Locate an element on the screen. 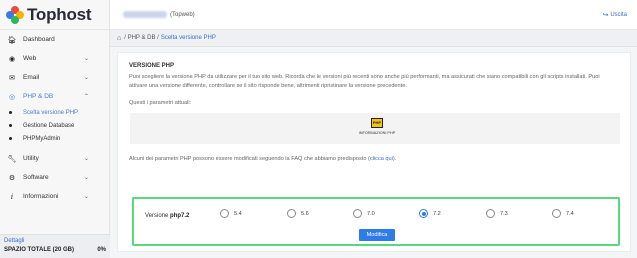 The image size is (637, 258). account-name-redacted is located at coordinates (145, 14).